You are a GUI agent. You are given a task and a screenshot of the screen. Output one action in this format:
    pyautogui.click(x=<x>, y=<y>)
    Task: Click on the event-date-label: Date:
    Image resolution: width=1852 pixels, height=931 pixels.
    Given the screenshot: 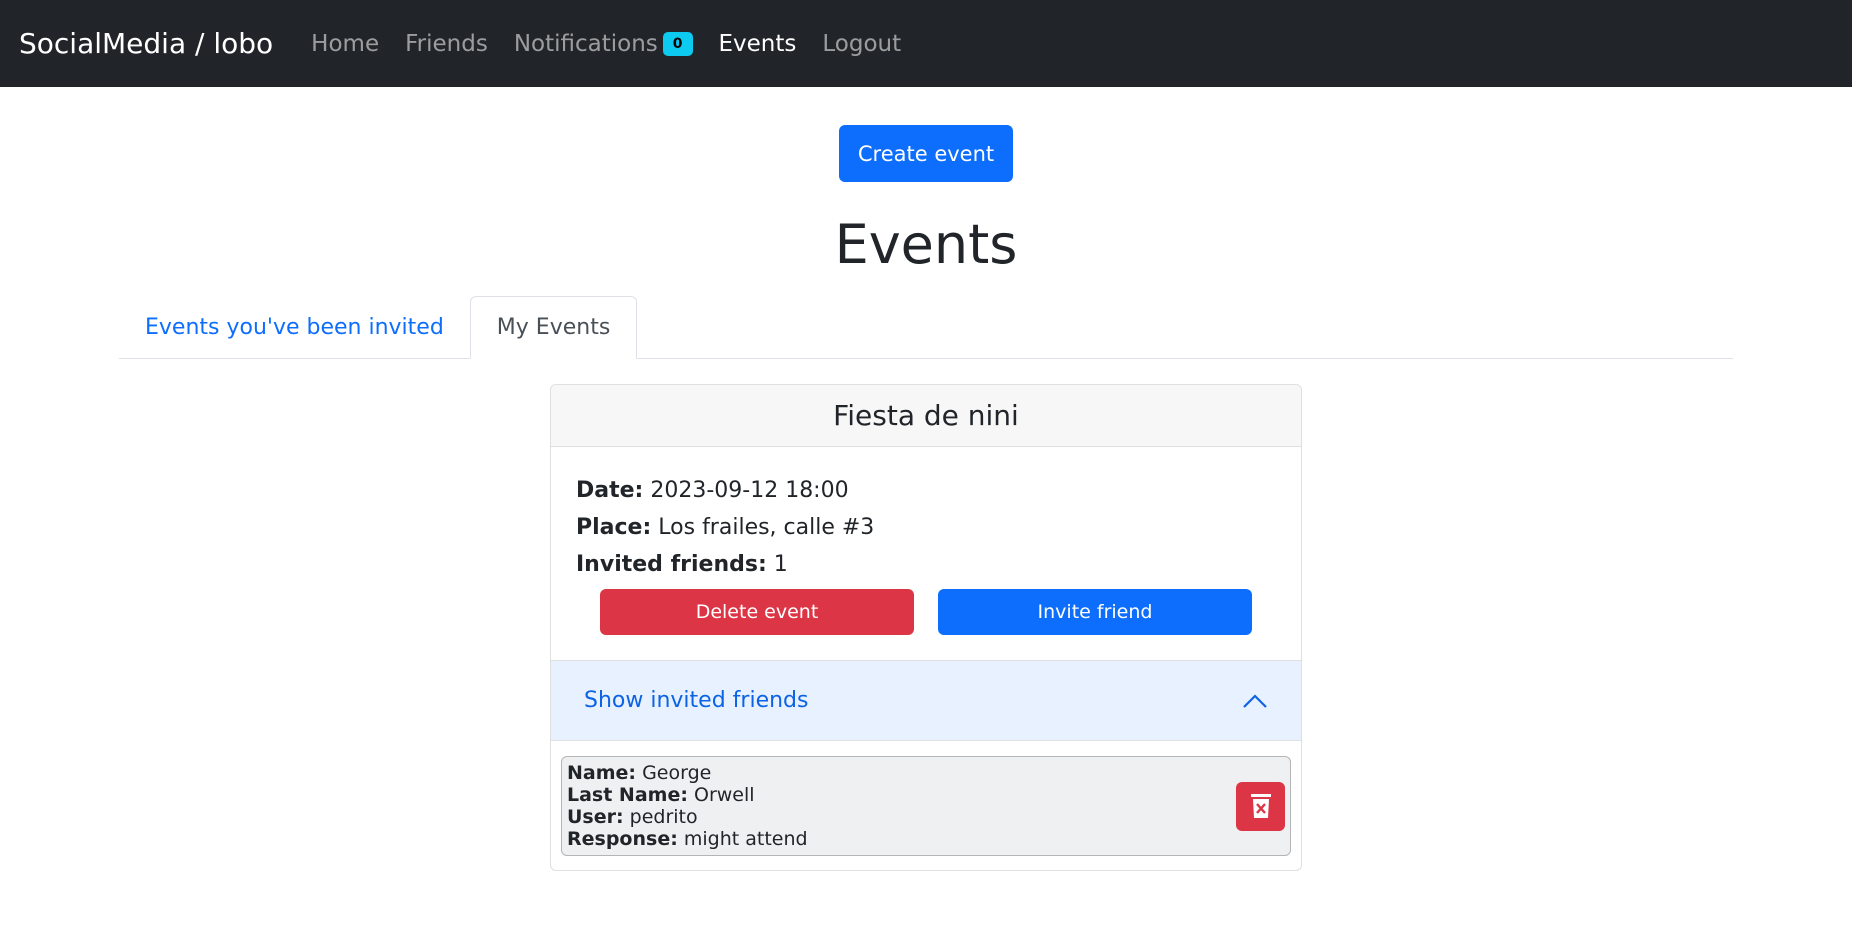 What is the action you would take?
    pyautogui.click(x=610, y=490)
    